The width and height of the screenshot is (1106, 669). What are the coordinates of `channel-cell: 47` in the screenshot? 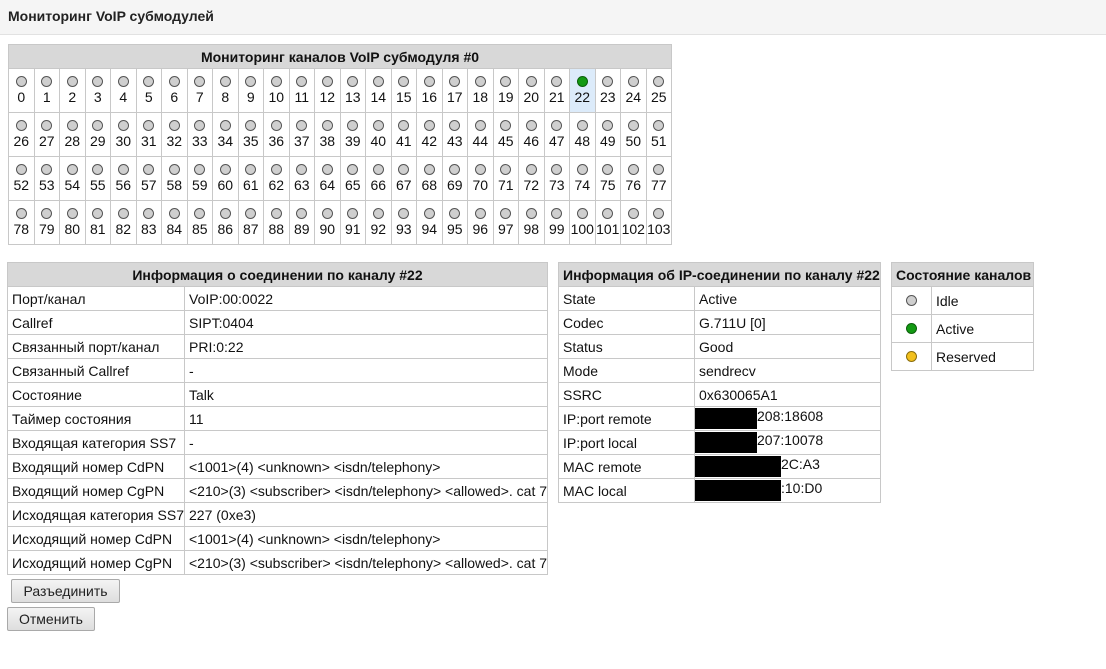 It's located at (556, 134).